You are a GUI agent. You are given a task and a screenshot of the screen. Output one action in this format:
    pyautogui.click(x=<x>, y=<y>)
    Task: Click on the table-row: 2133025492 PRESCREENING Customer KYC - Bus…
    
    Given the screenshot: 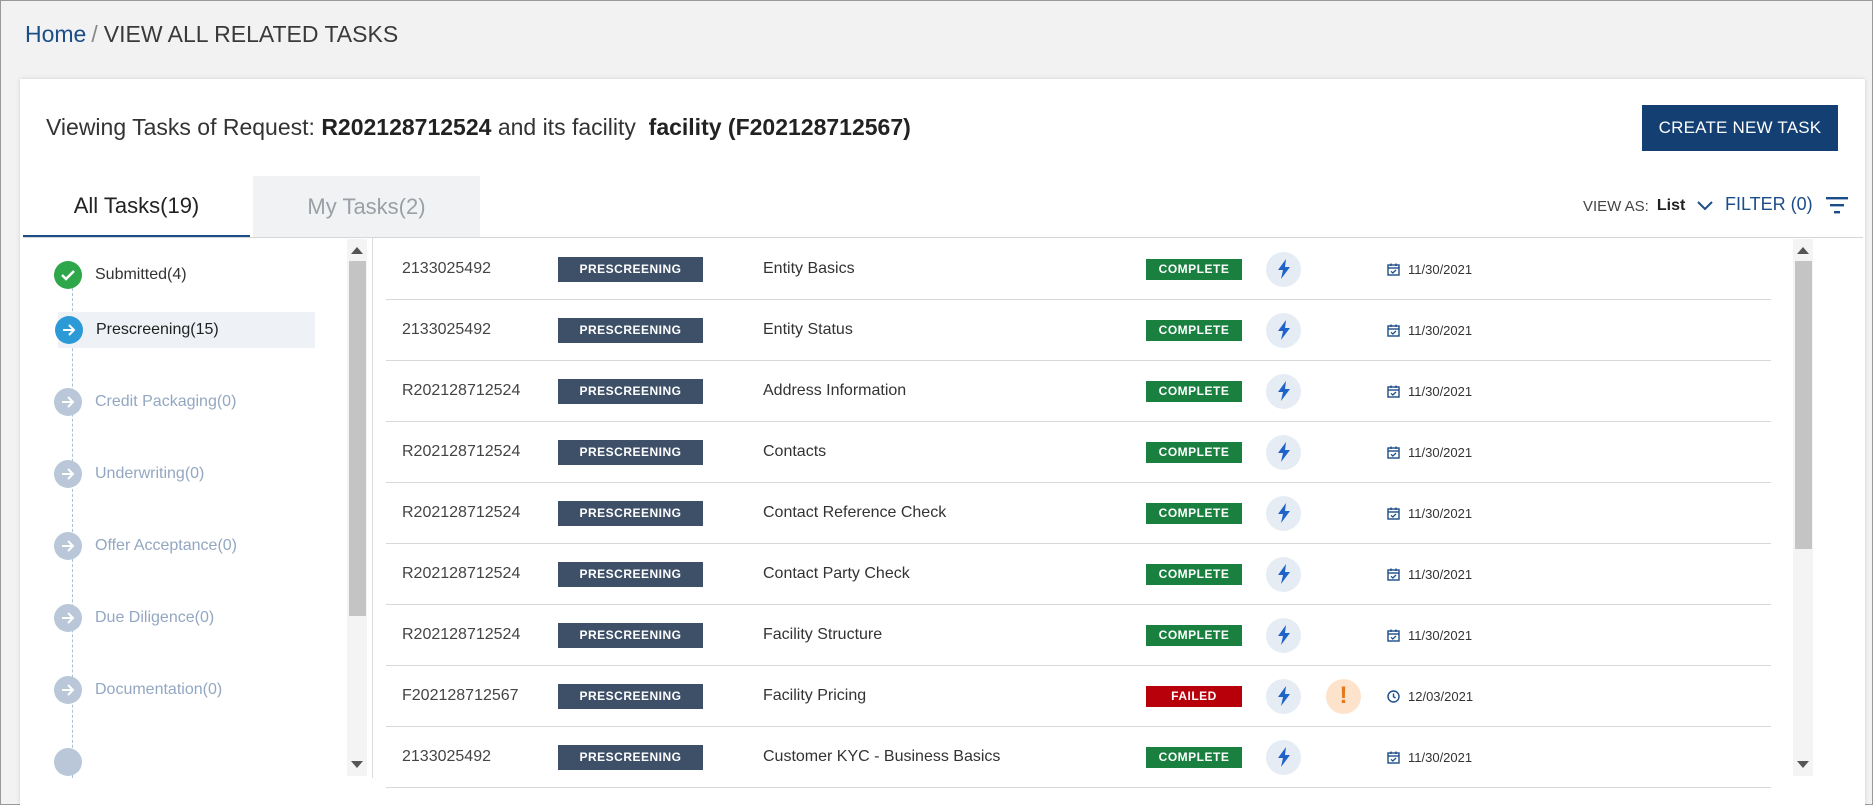 What is the action you would take?
    pyautogui.click(x=1078, y=757)
    